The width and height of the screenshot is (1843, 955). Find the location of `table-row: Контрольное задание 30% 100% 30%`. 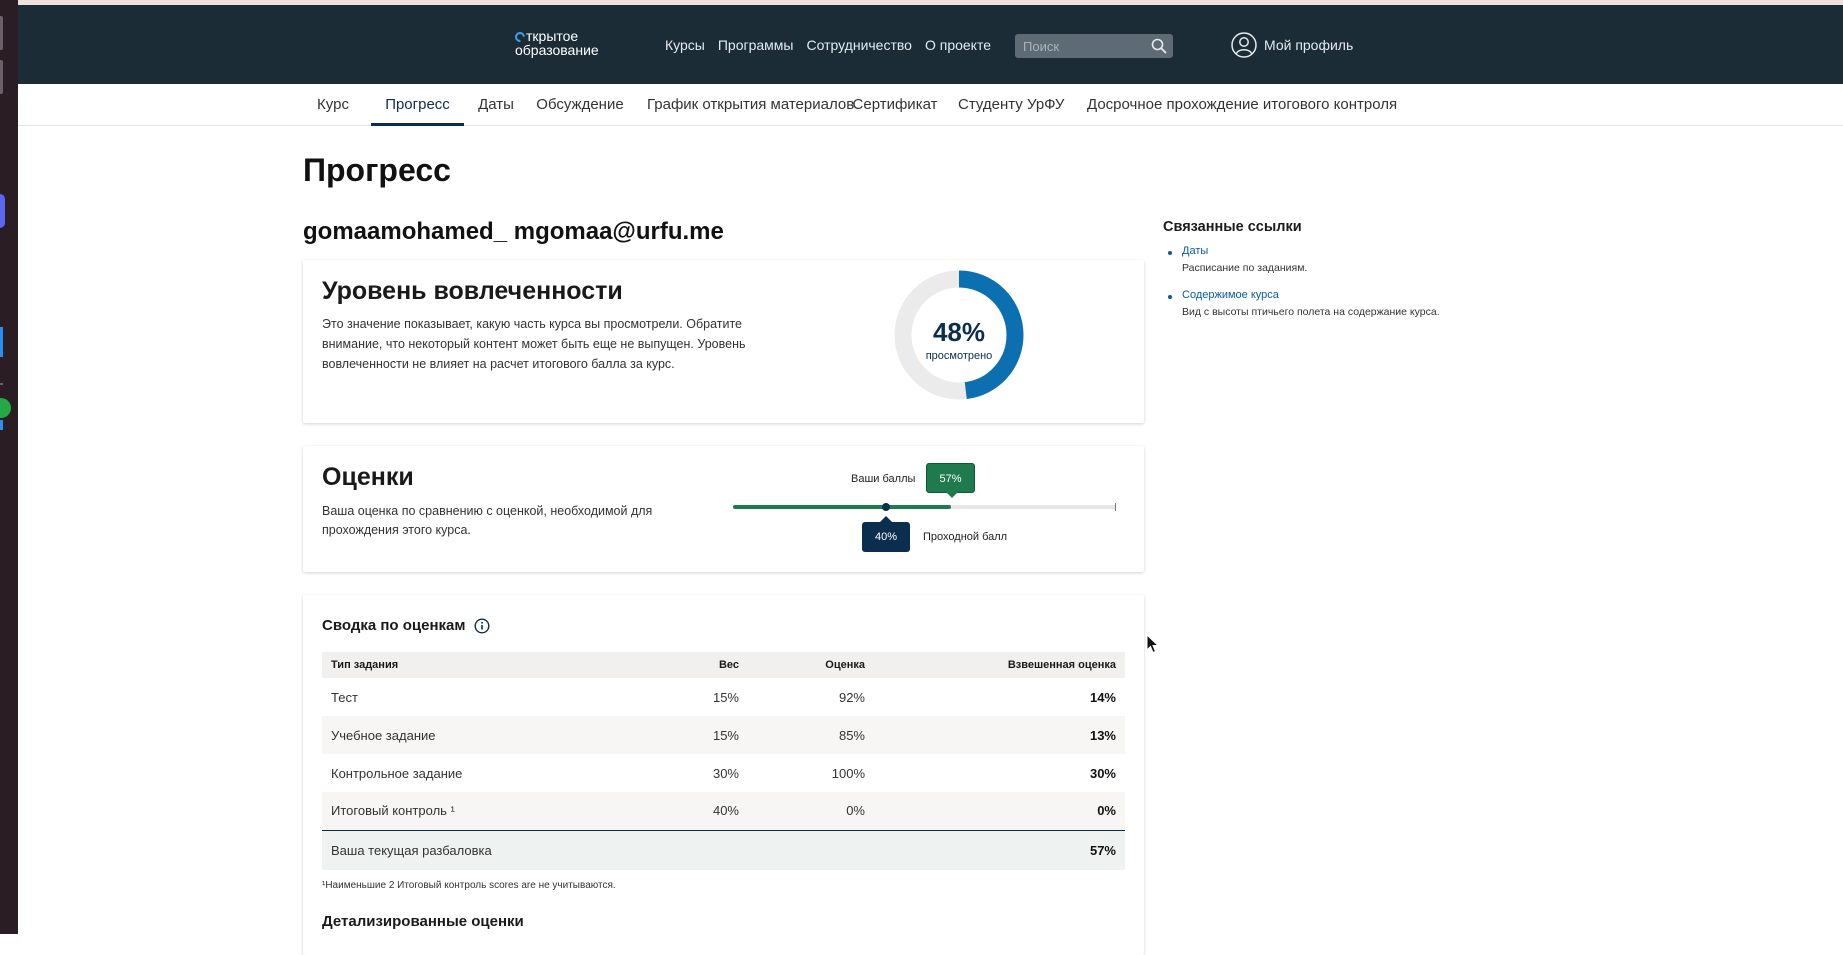

table-row: Контрольное задание 30% 100% 30% is located at coordinates (723, 773).